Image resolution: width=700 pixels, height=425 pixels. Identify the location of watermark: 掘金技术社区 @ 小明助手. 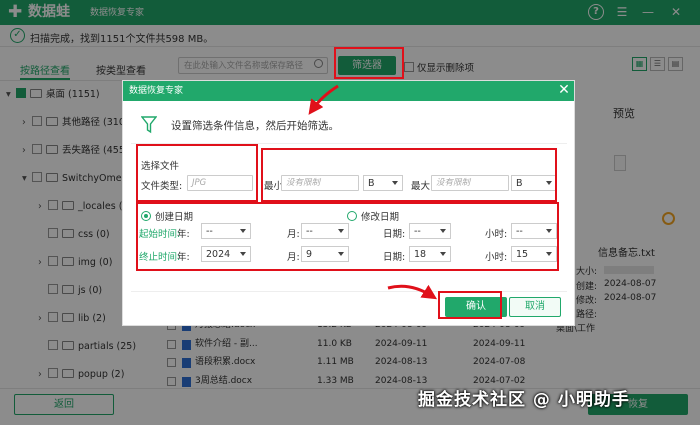
(524, 400).